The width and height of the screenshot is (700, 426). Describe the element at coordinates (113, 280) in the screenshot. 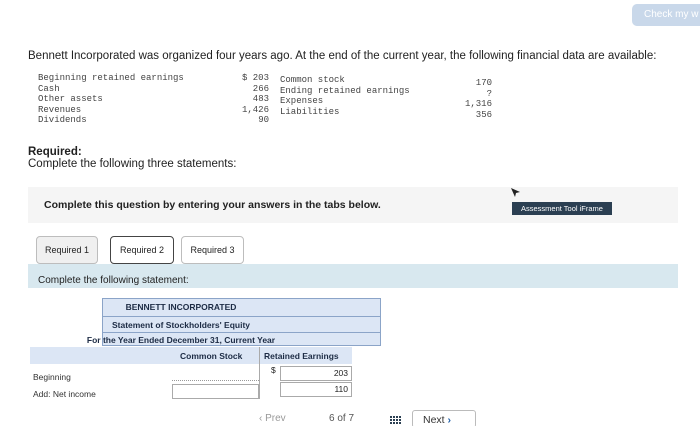

I see `tab-content-title: Complete the following statement:` at that location.